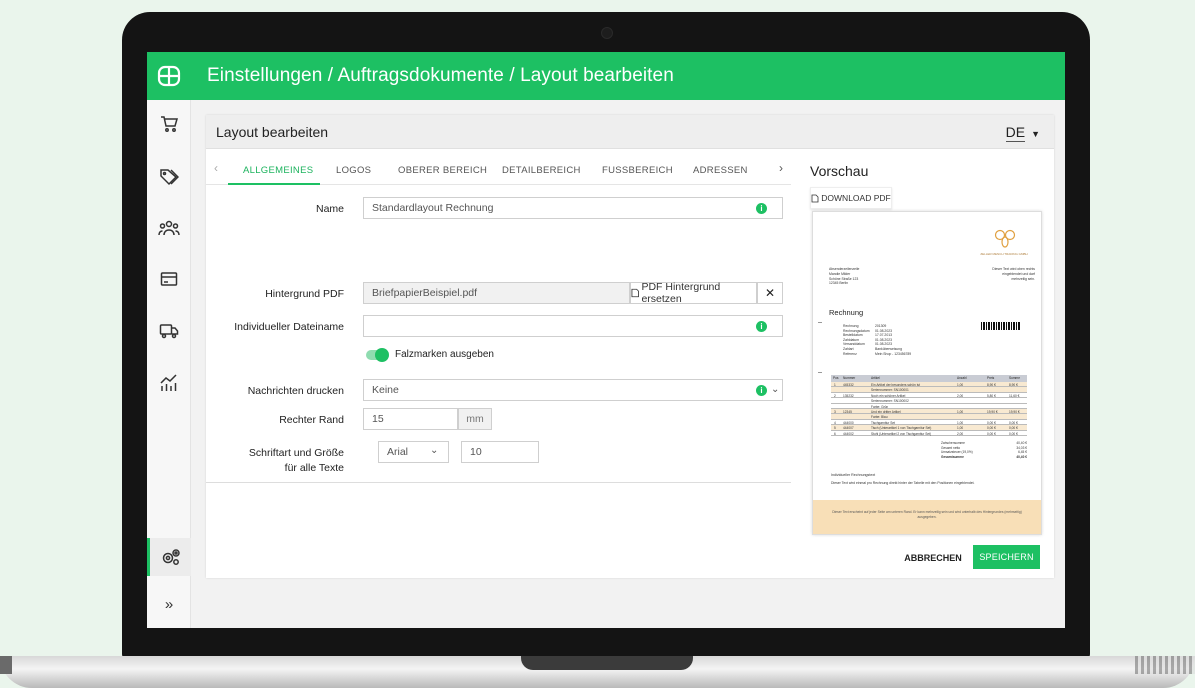  What do you see at coordinates (573, 390) in the screenshot?
I see `print-messages-select: Keine` at bounding box center [573, 390].